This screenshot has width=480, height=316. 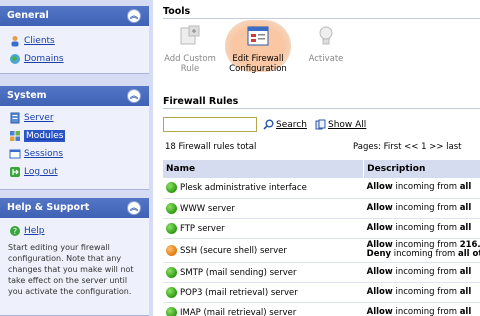 What do you see at coordinates (41, 172) in the screenshot?
I see `sidebar-item-label: Log out` at bounding box center [41, 172].